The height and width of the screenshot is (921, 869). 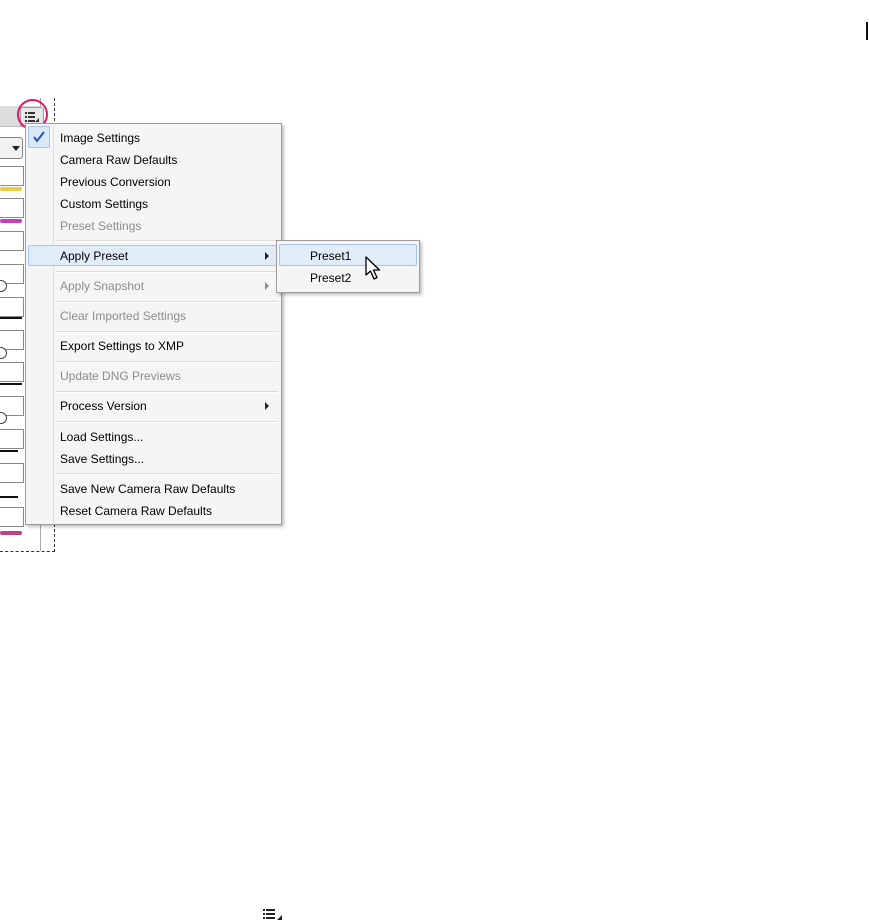 What do you see at coordinates (104, 204) in the screenshot?
I see `menu-item-custom-settings: Custom Settings` at bounding box center [104, 204].